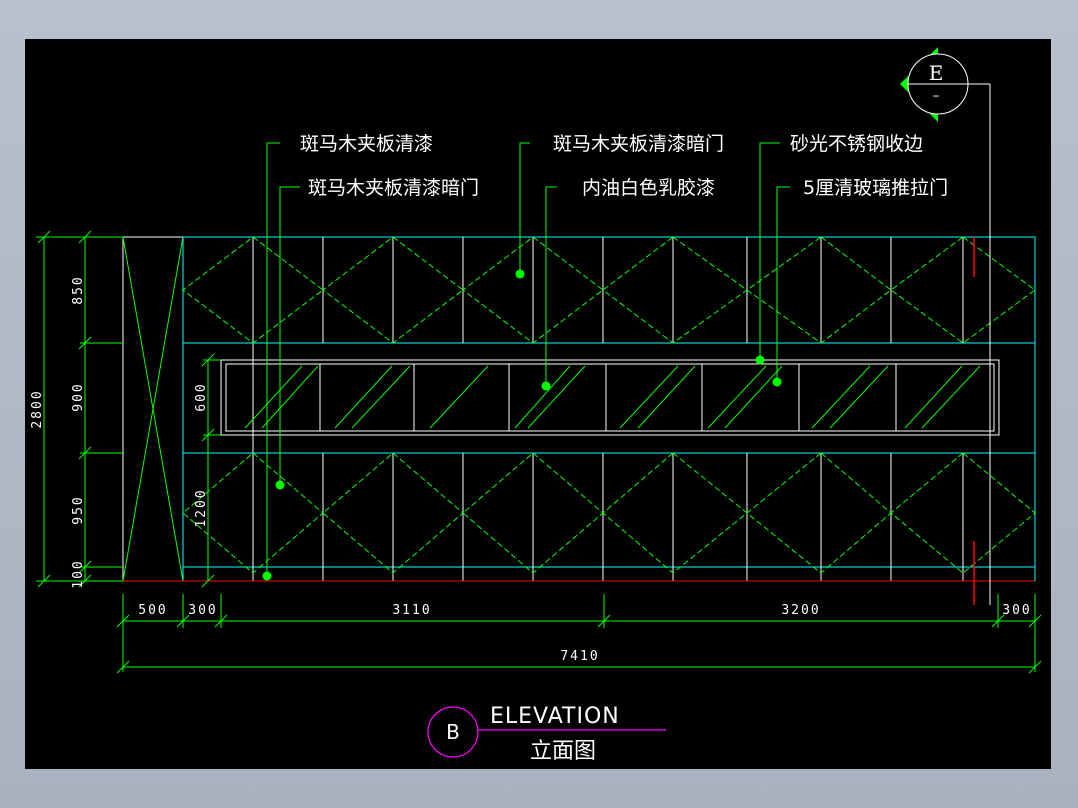  Describe the element at coordinates (584, 633) in the screenshot. I see `horizontal-dim-texts: 500 300 3110 3200 300 7410` at that location.